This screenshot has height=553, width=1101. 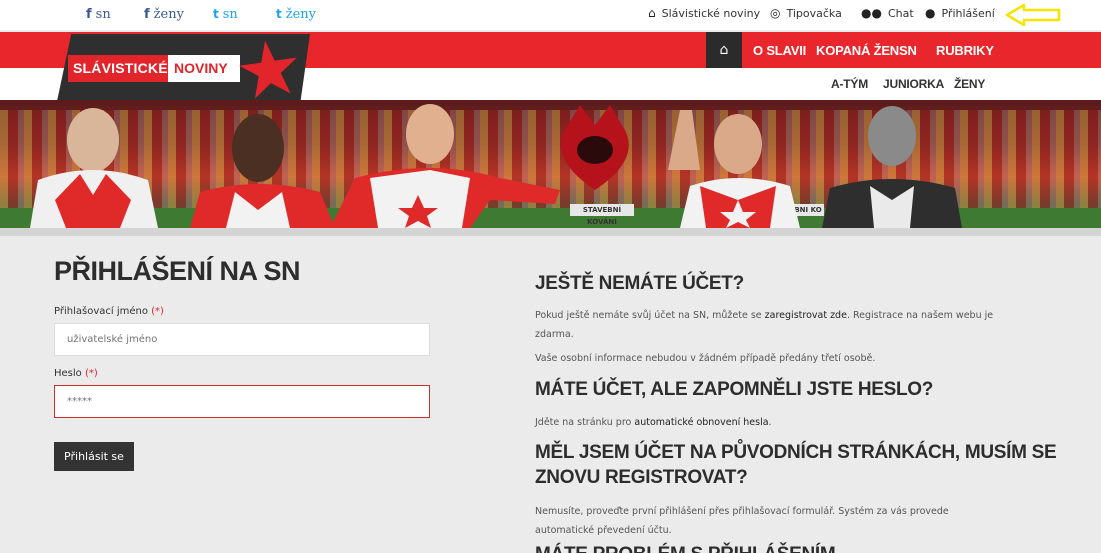 I want to click on facebook-sn-link: f sn, so click(x=98, y=14).